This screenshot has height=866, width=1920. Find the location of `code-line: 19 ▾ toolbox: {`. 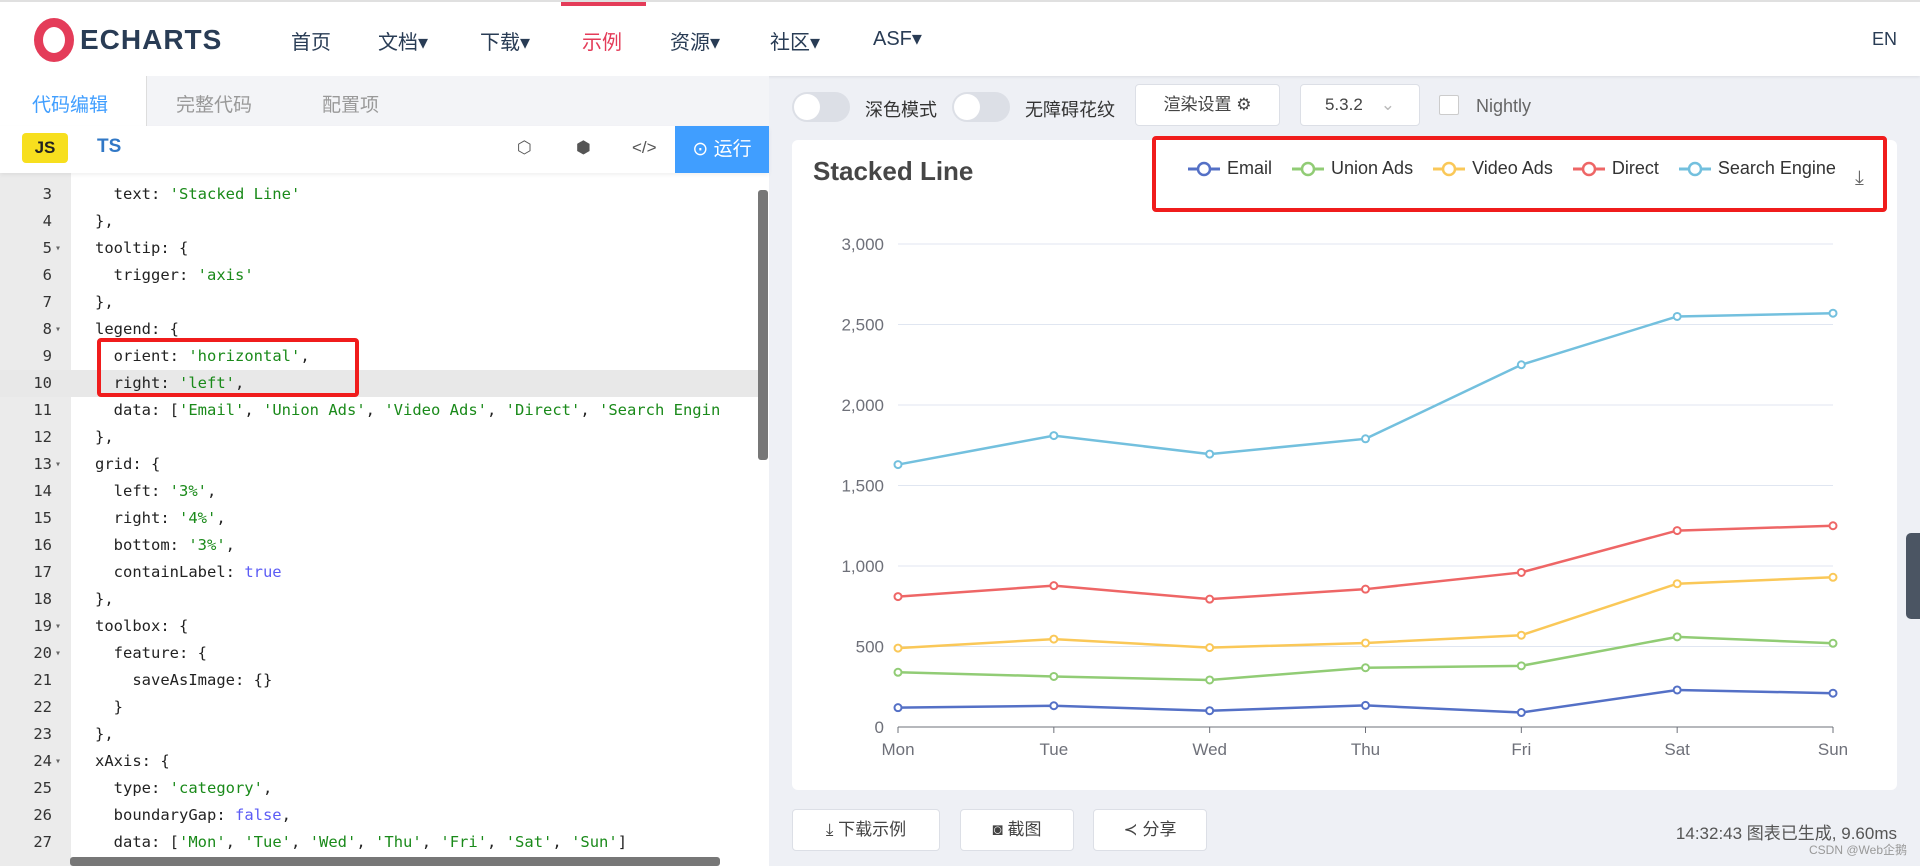

code-line: 19 ▾ toolbox: { is located at coordinates (379, 626).